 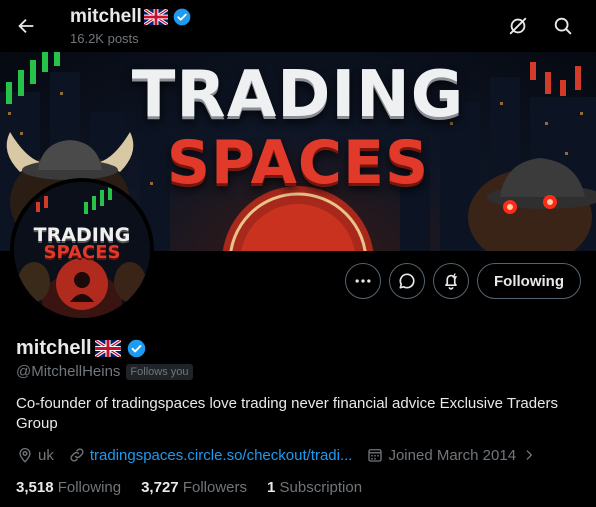 I want to click on search-icon, so click(x=563, y=26).